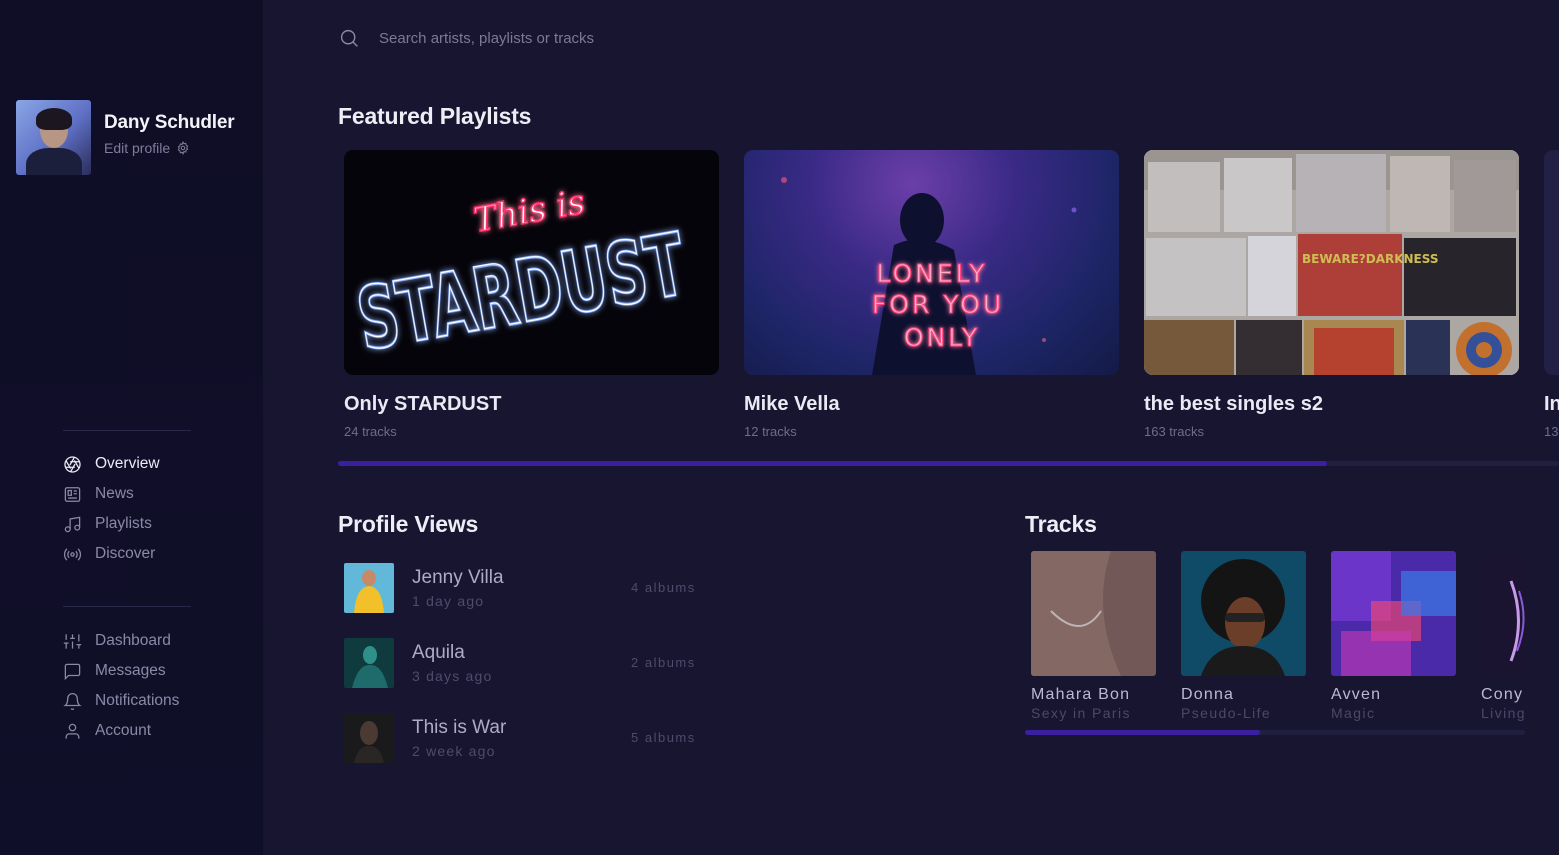  Describe the element at coordinates (1081, 713) in the screenshot. I see `track-subtitle: Sexy in Paris` at that location.